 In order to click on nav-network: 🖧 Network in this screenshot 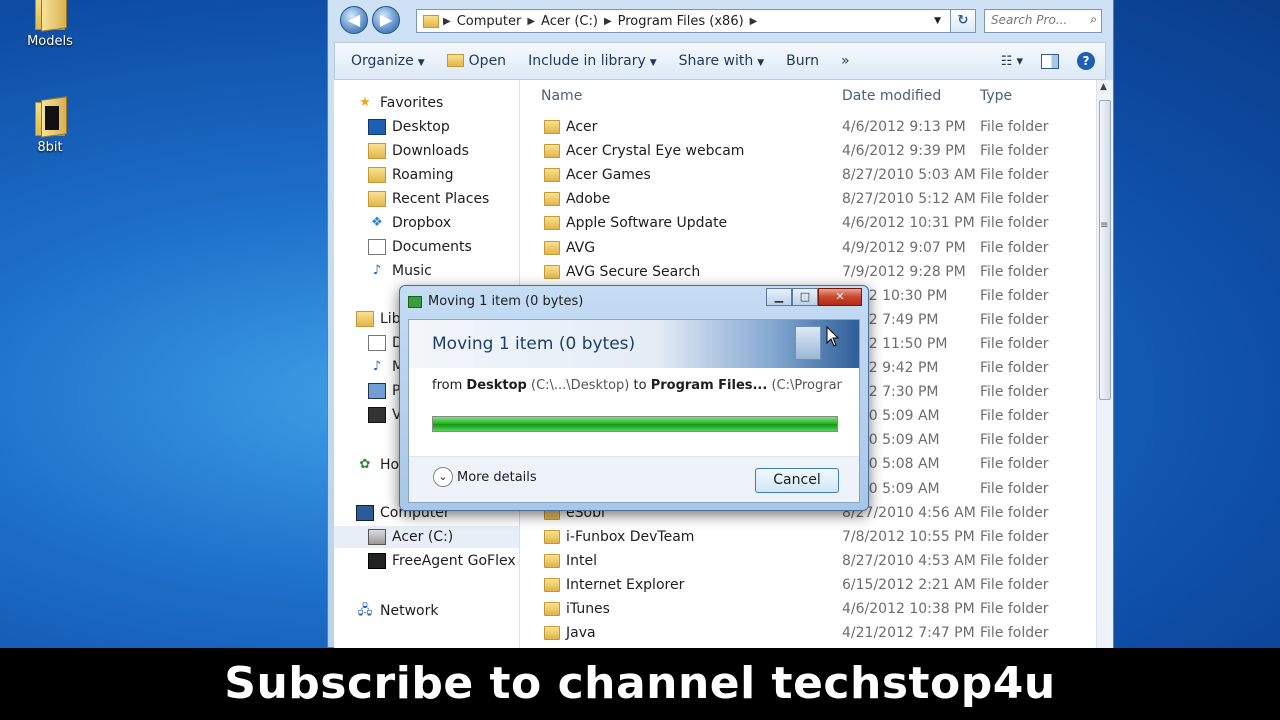, I will do `click(397, 611)`.